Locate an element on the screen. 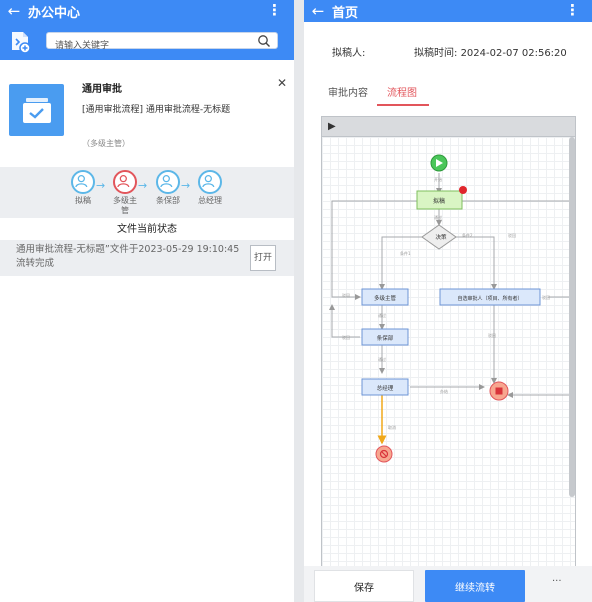  state-text: 通用审批流程-无标题”文件于2023-05-29 19:10:45流转完成 is located at coordinates (128, 256).